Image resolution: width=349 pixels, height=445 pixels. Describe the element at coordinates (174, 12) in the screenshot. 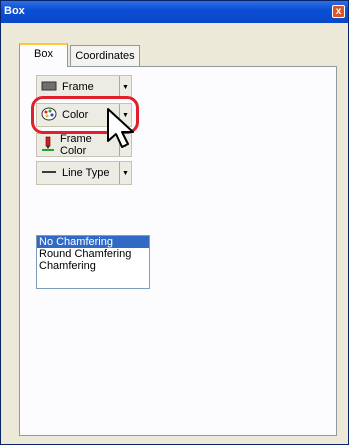

I see `title-bar: Box x` at that location.